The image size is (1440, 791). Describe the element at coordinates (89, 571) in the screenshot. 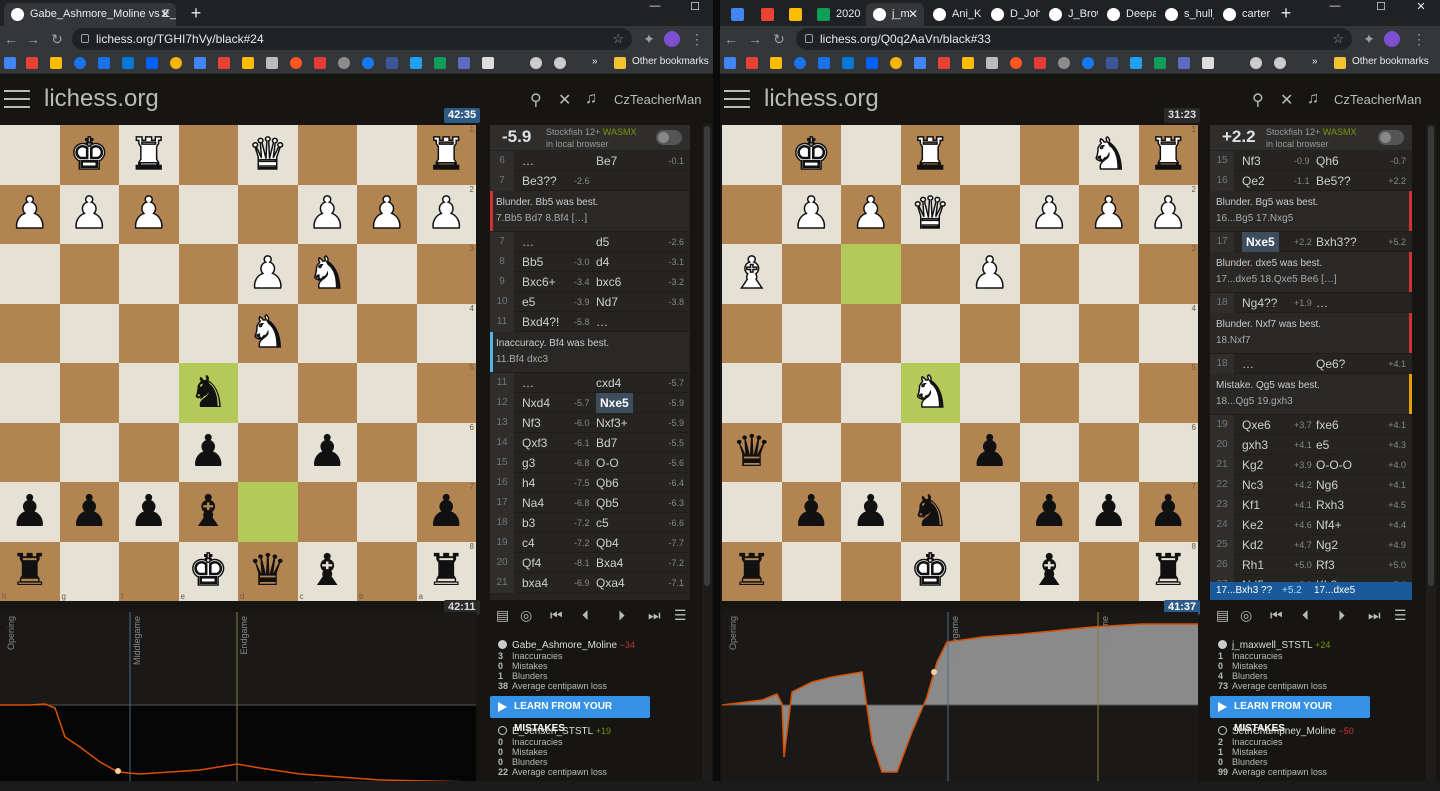

I see `board-square: g` at that location.